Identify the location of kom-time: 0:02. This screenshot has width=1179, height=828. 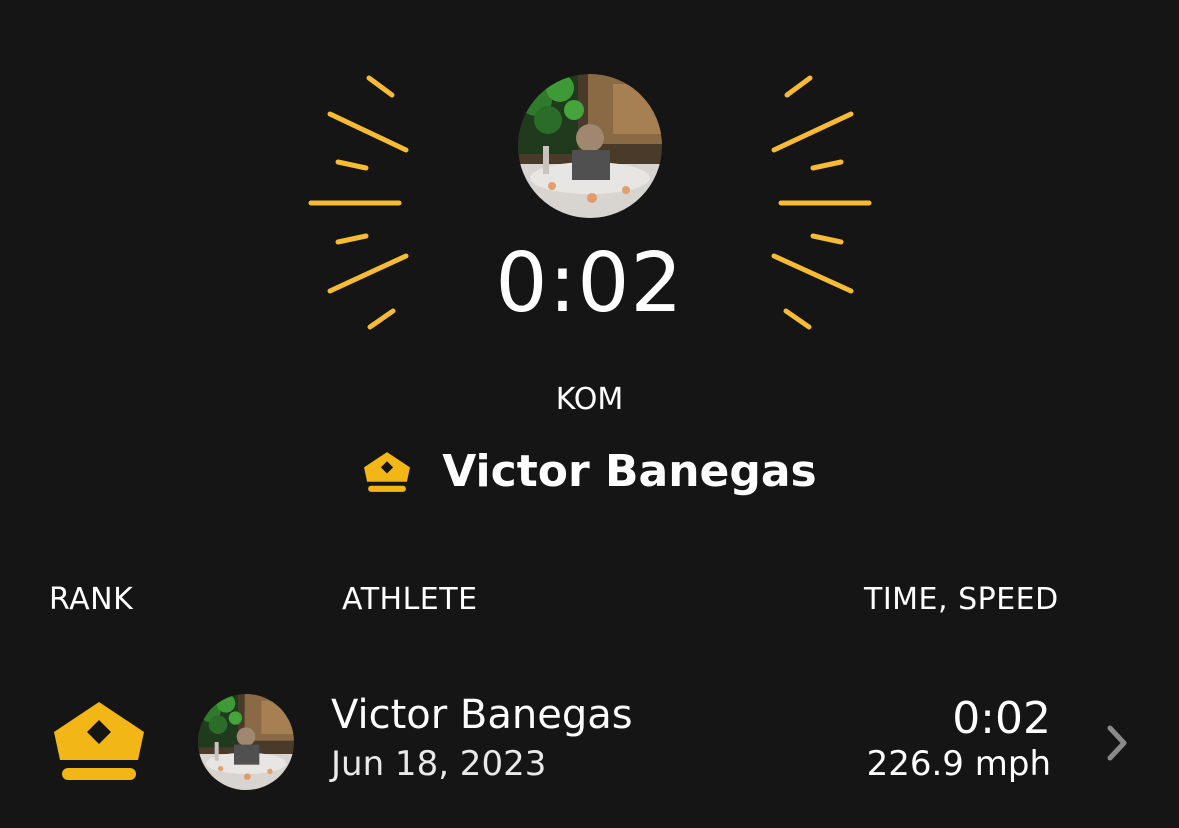
(589, 283).